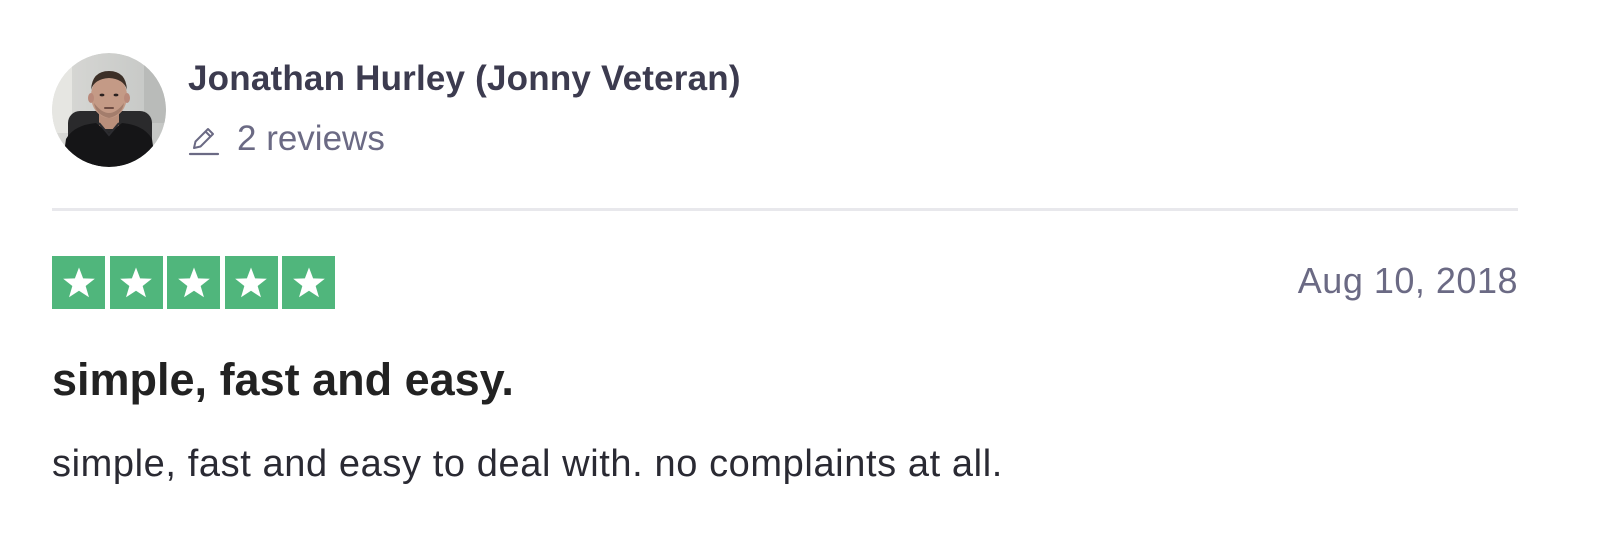  I want to click on review-count-label: 2 reviews, so click(311, 138).